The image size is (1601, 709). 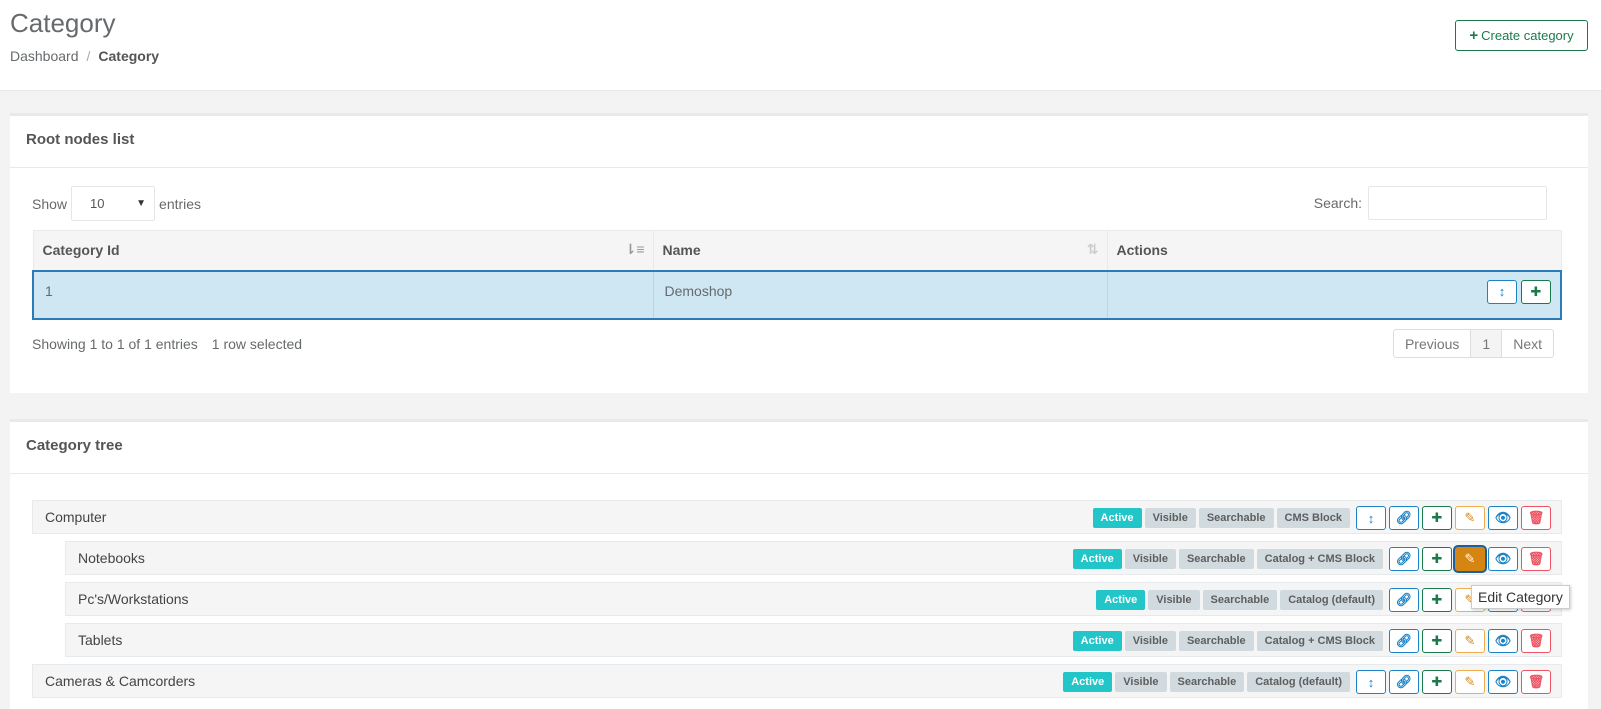 I want to click on node-actions: 🔗︎ ✚ ✎ 👁︎ 🗑︎, so click(x=1470, y=559).